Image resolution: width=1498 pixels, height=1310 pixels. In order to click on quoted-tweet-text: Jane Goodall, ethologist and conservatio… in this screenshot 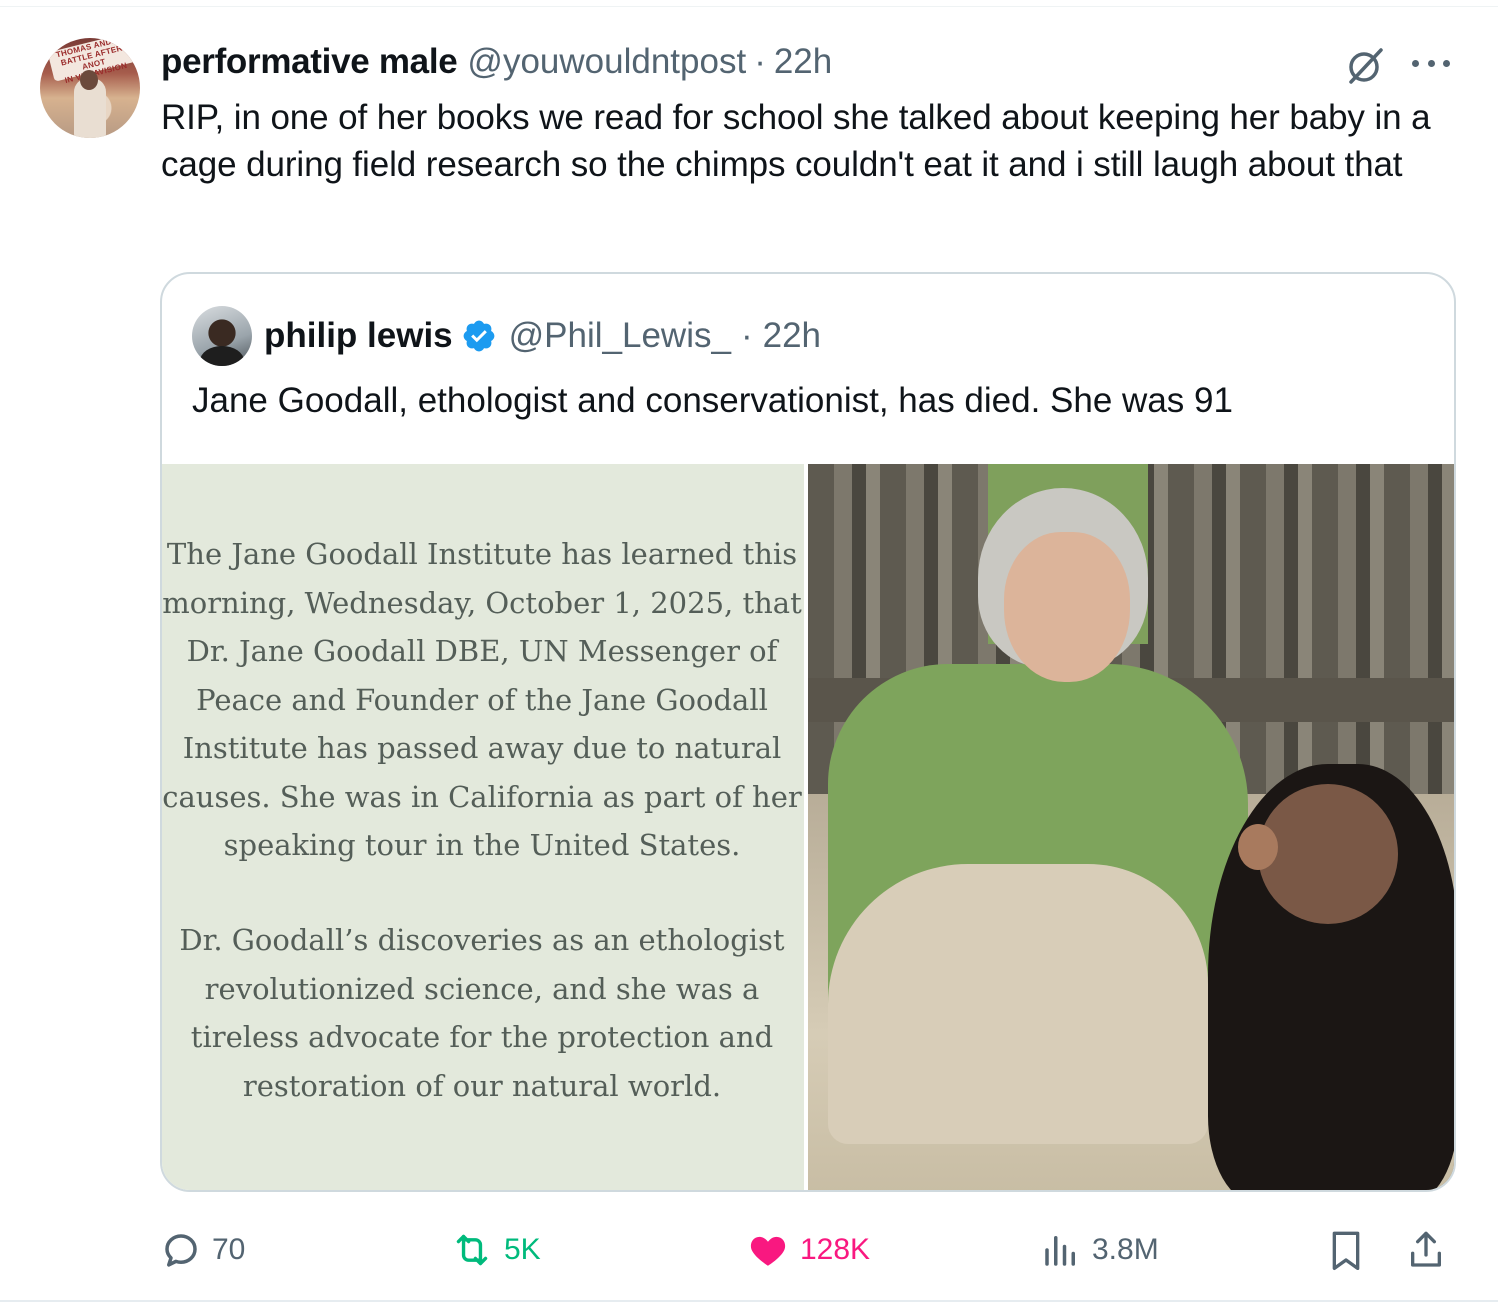, I will do `click(712, 400)`.